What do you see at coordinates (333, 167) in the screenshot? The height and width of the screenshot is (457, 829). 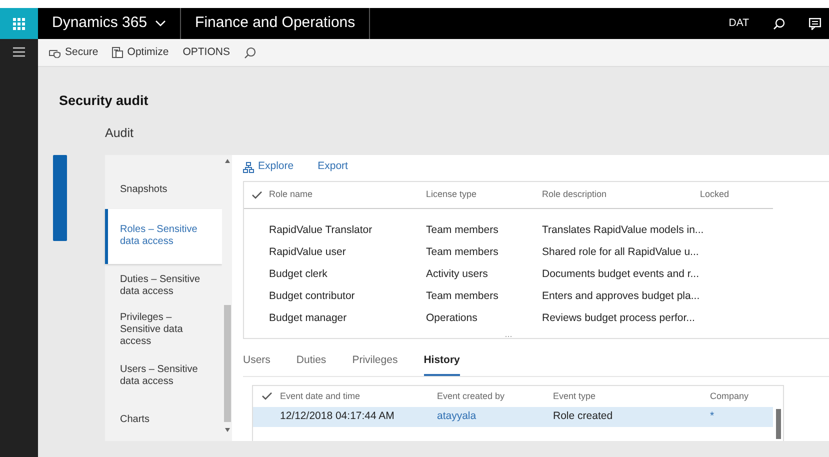 I see `action-link: Export` at bounding box center [333, 167].